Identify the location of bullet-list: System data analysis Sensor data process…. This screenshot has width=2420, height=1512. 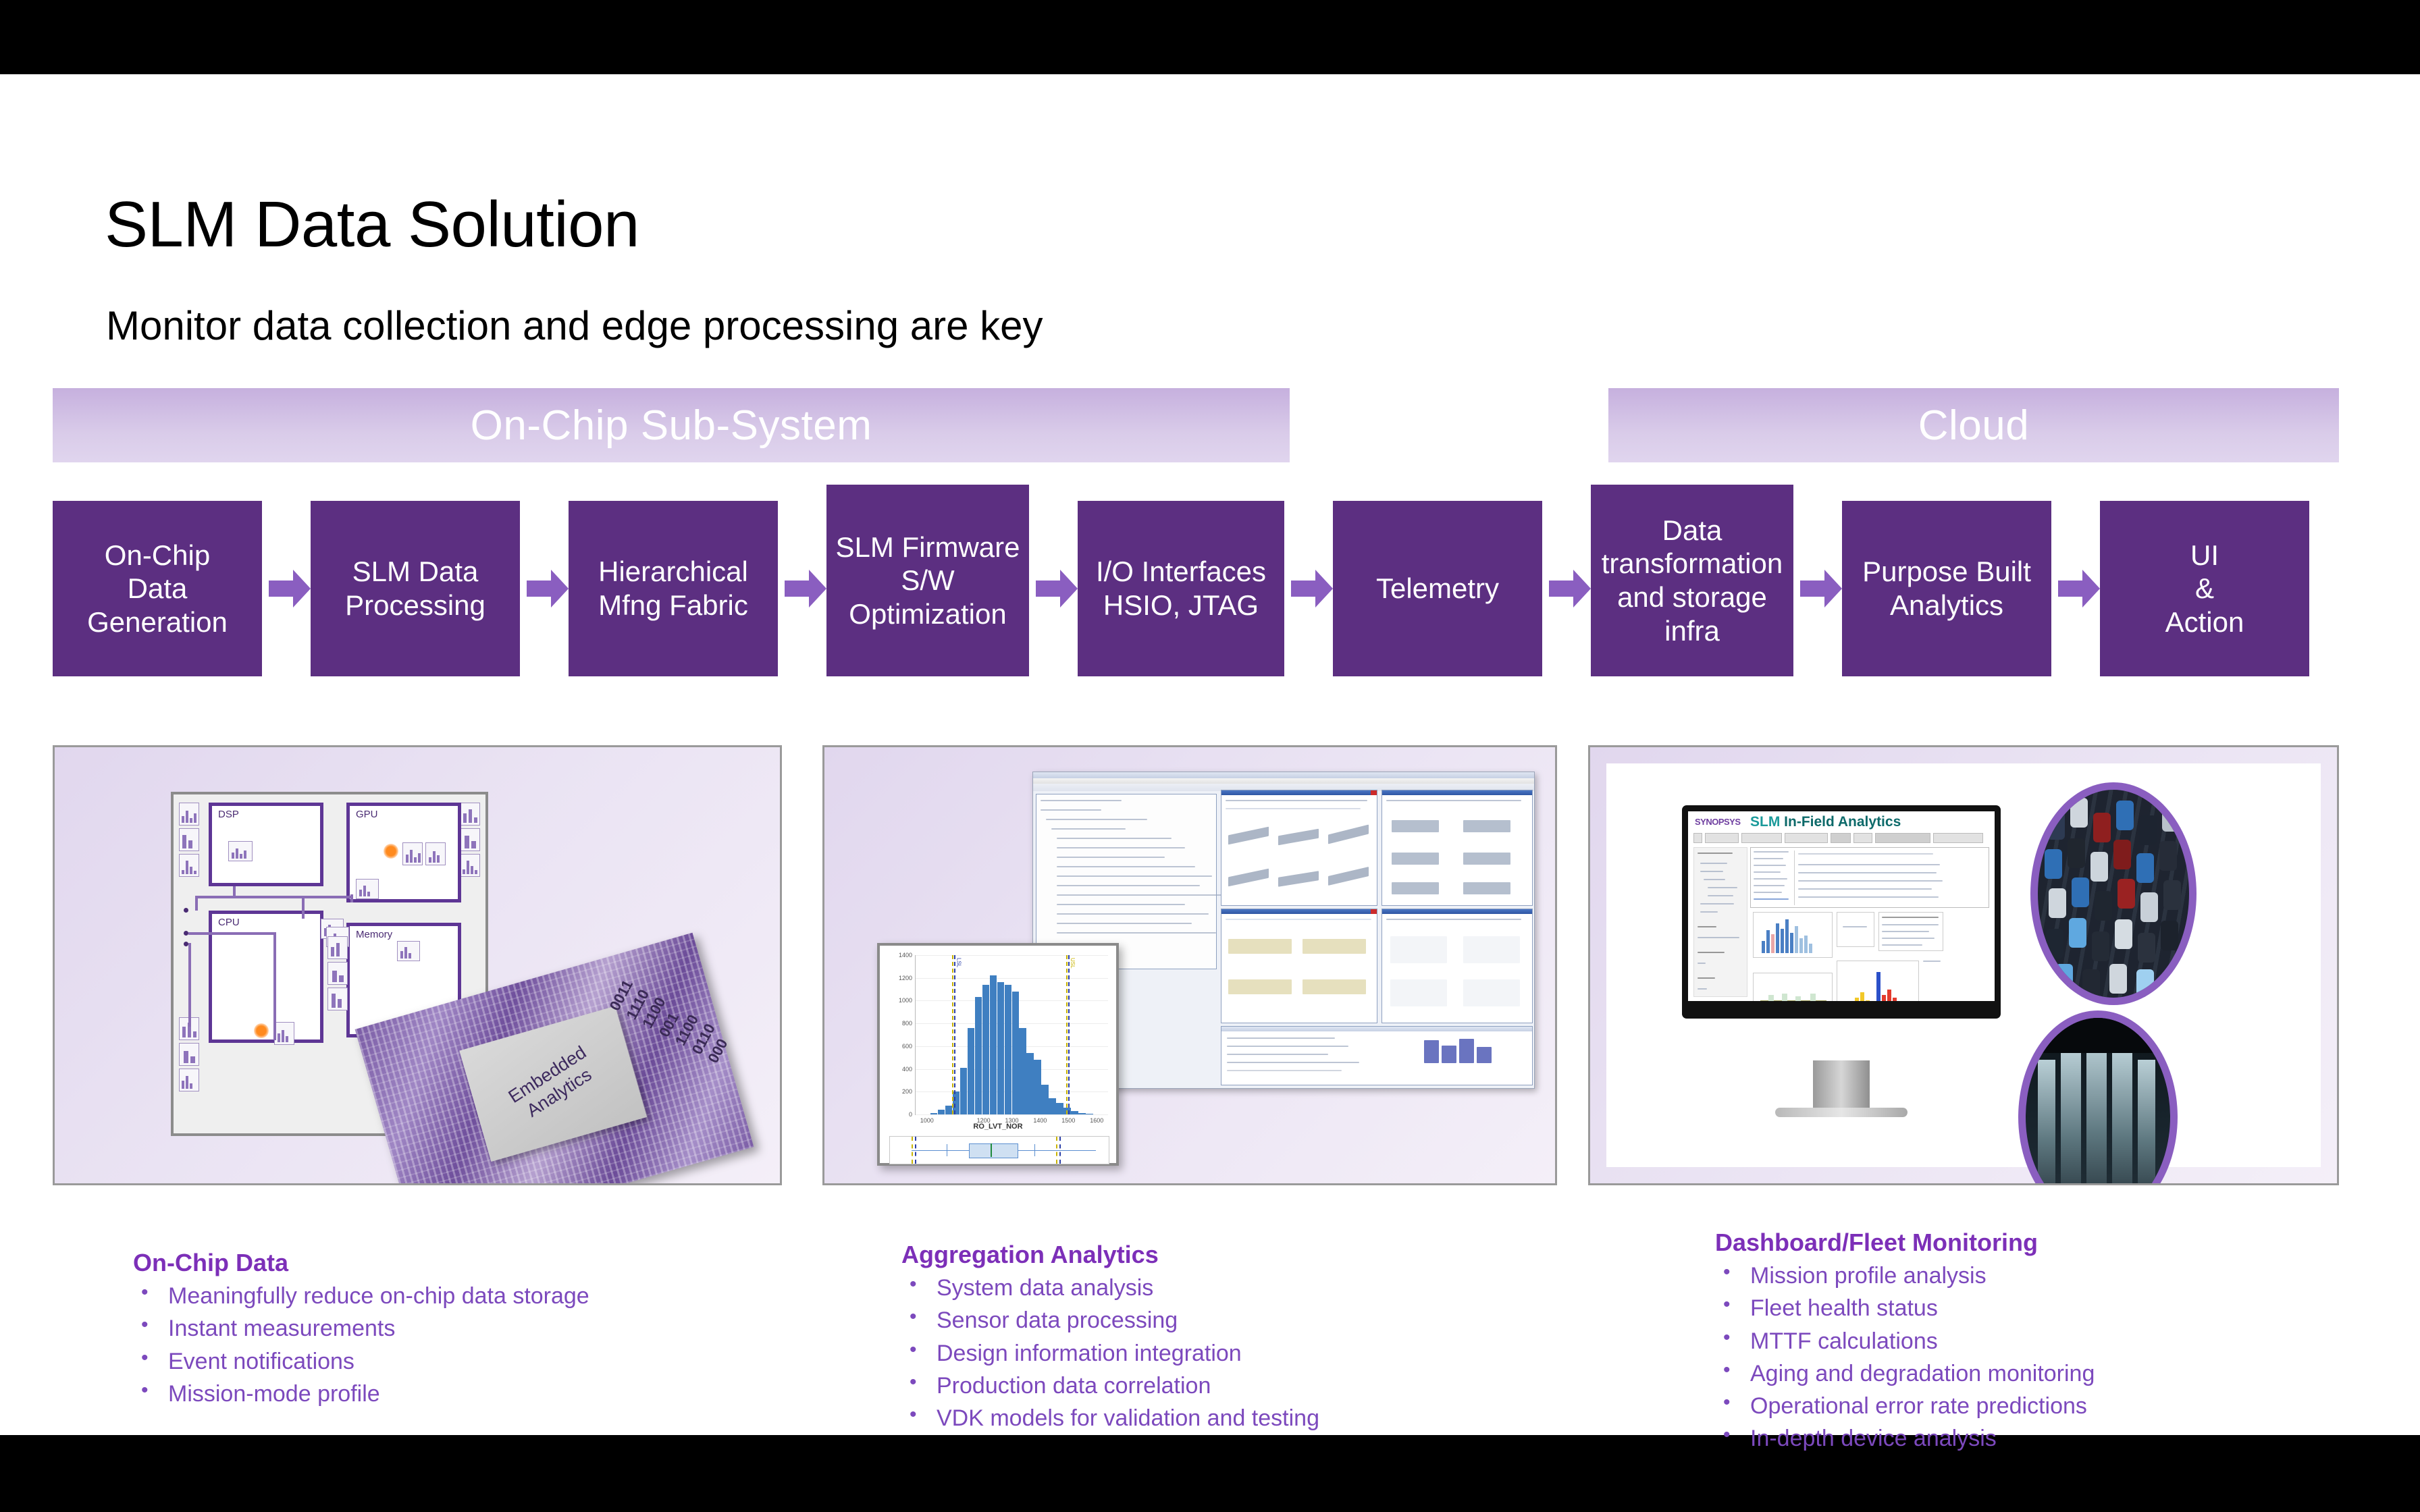
(1255, 1352).